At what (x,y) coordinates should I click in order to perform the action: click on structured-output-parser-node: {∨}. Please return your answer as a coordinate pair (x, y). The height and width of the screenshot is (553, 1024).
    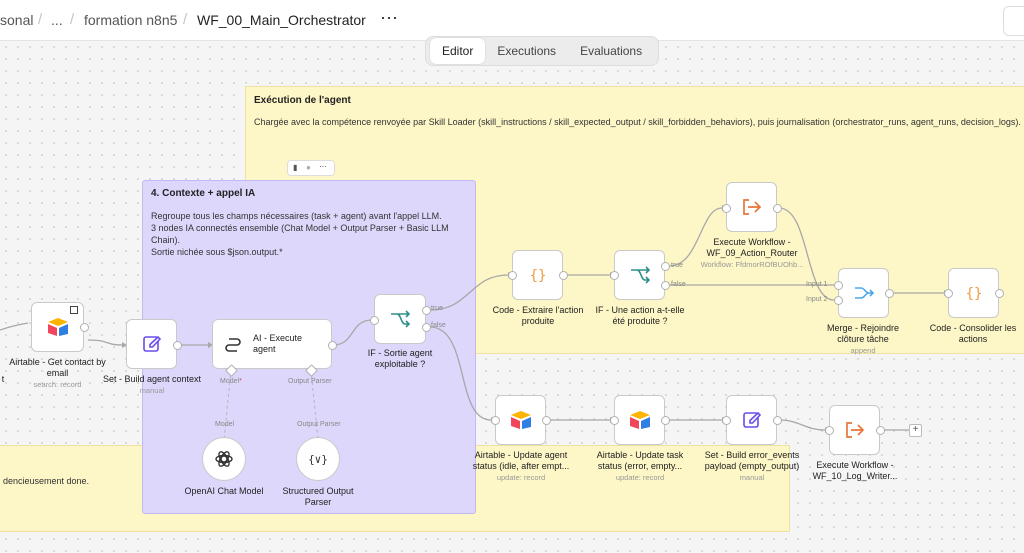
    Looking at the image, I should click on (318, 459).